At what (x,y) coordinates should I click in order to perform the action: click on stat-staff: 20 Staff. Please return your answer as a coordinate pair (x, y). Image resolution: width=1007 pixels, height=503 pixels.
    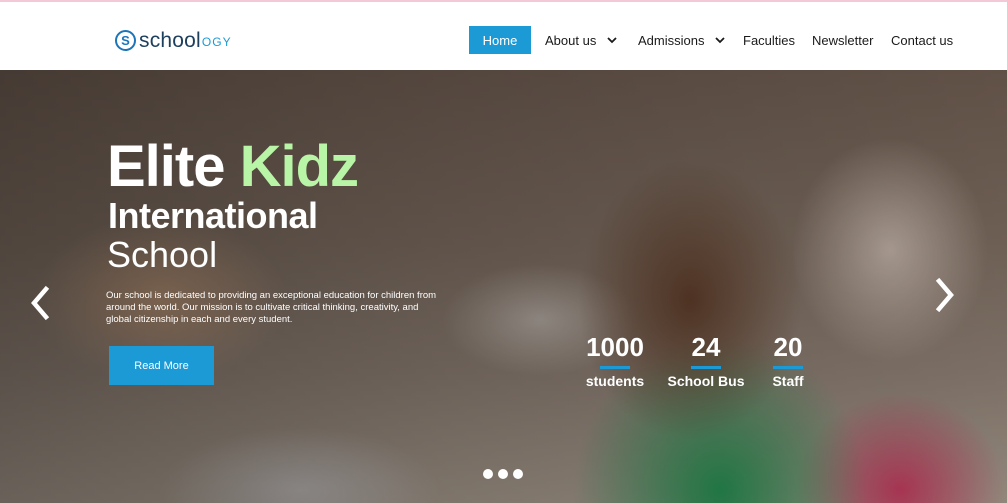
    Looking at the image, I should click on (788, 361).